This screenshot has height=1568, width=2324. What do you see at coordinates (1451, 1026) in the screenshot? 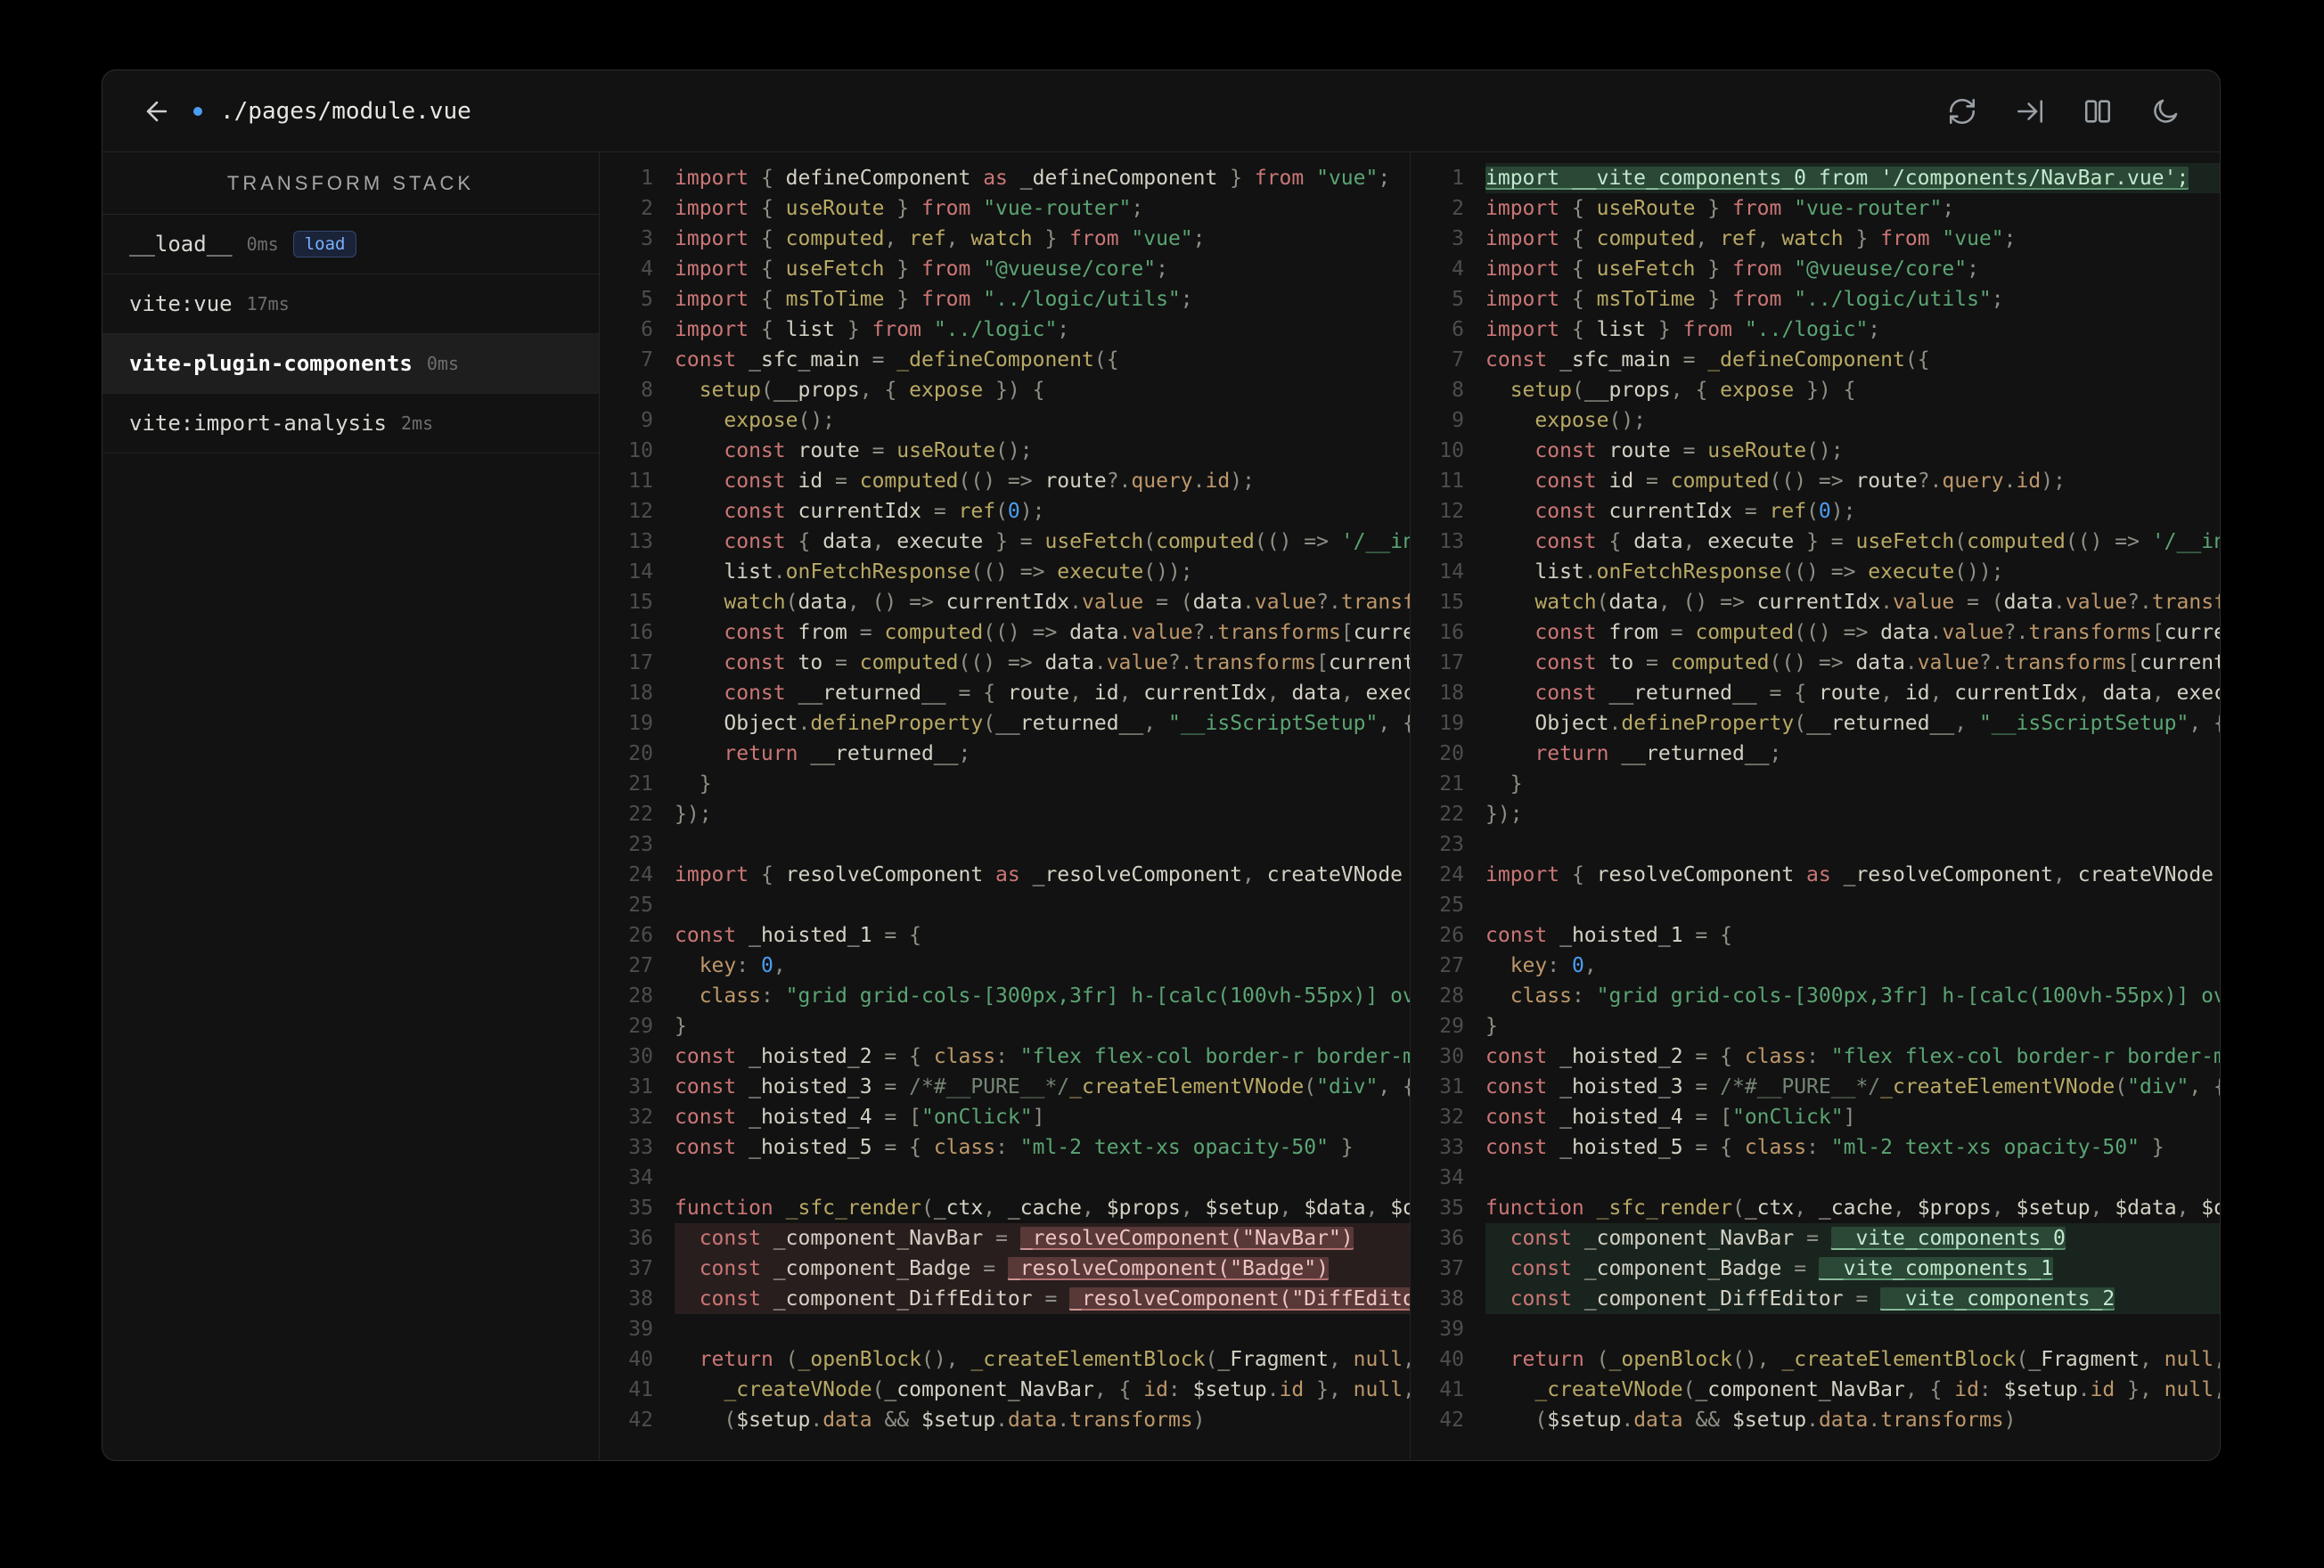
I see `line-number: 29` at bounding box center [1451, 1026].